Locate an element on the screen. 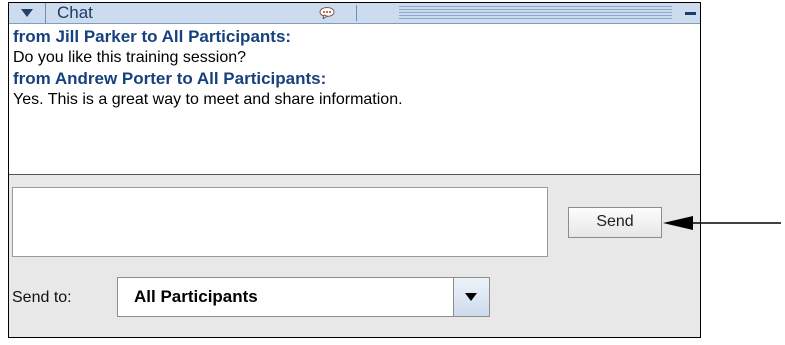  minimize-icon is located at coordinates (690, 13).